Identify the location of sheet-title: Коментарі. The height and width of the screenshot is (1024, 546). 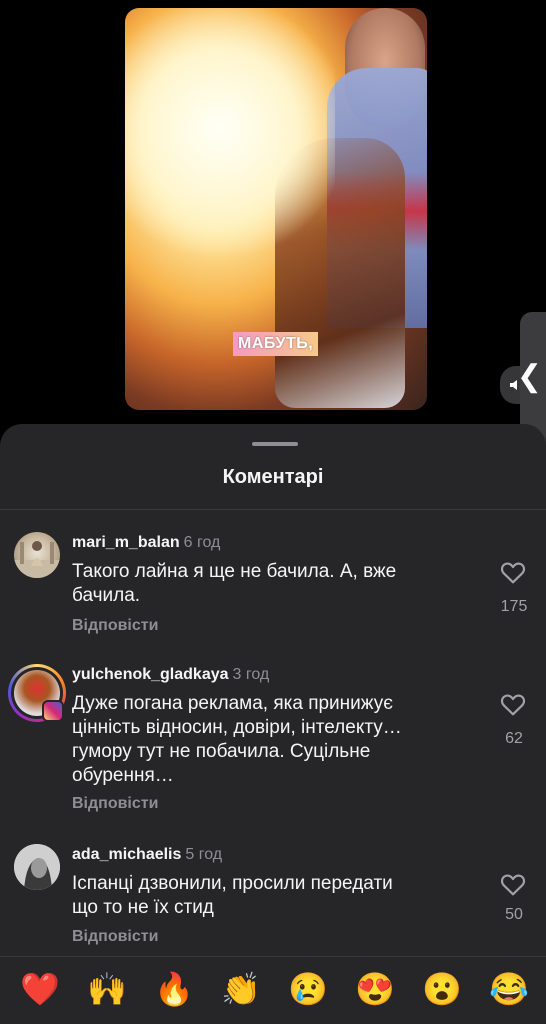
(273, 477).